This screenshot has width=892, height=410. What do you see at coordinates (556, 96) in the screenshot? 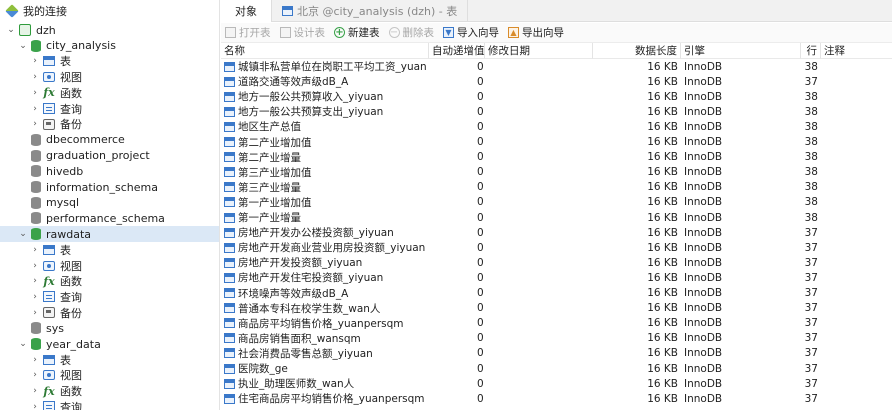
I see `table-row: 地方一般公共预算收入_yiyuan 0 16 KB InnoDB 38` at bounding box center [556, 96].